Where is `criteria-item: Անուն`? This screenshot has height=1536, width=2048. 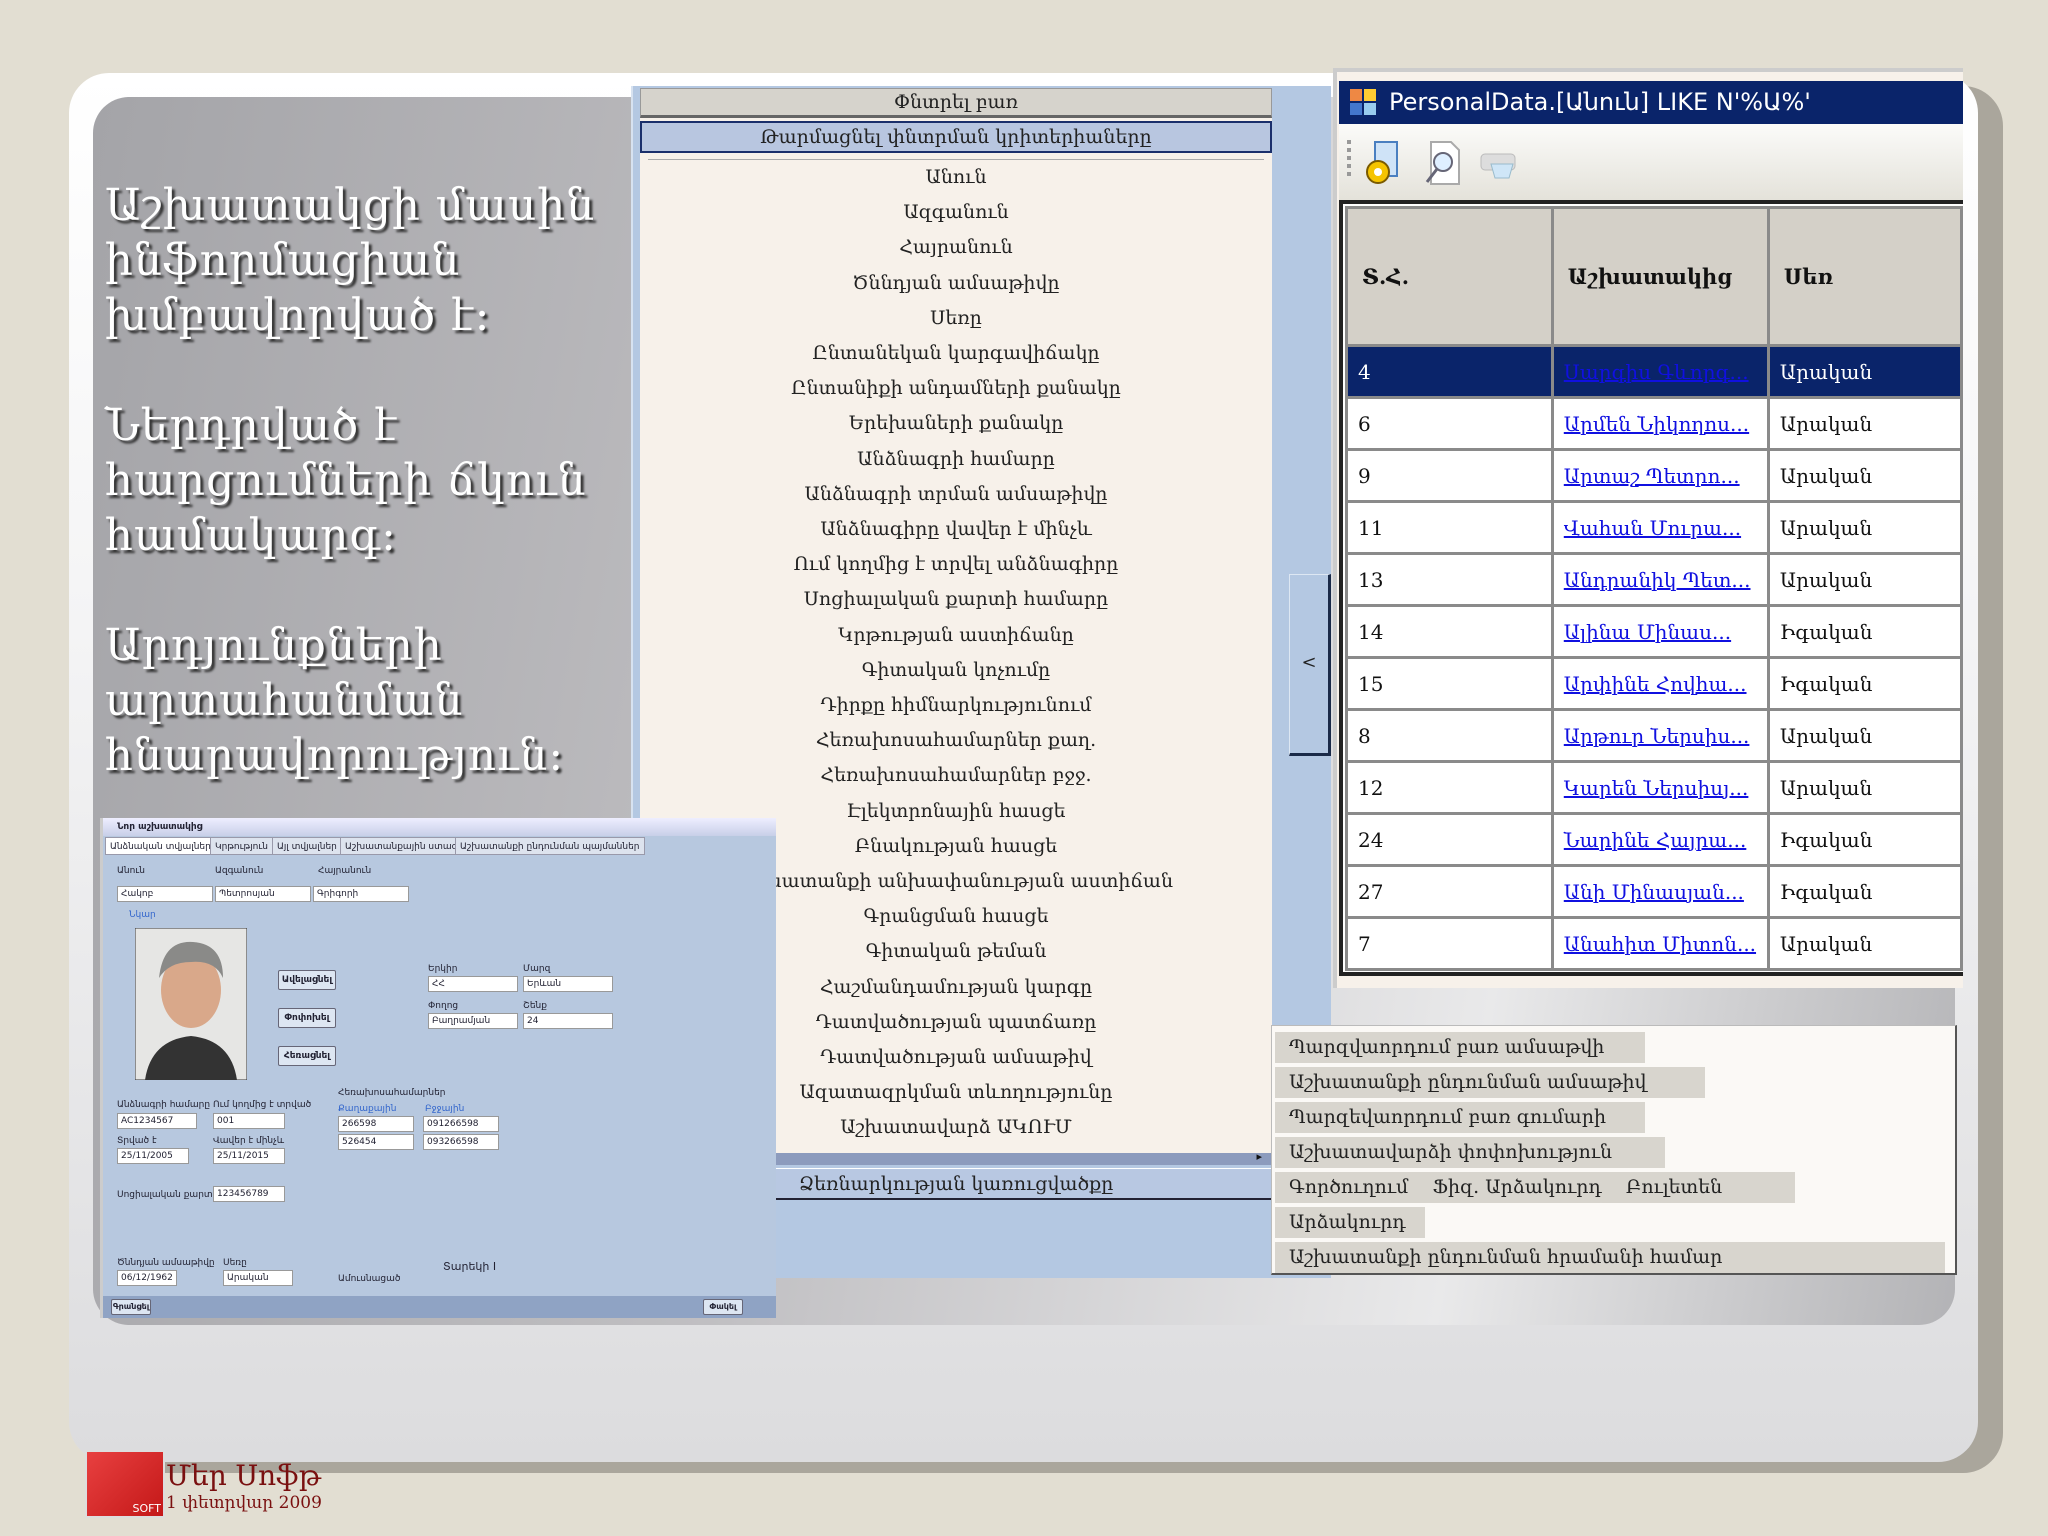
criteria-item: Անուն is located at coordinates (956, 177).